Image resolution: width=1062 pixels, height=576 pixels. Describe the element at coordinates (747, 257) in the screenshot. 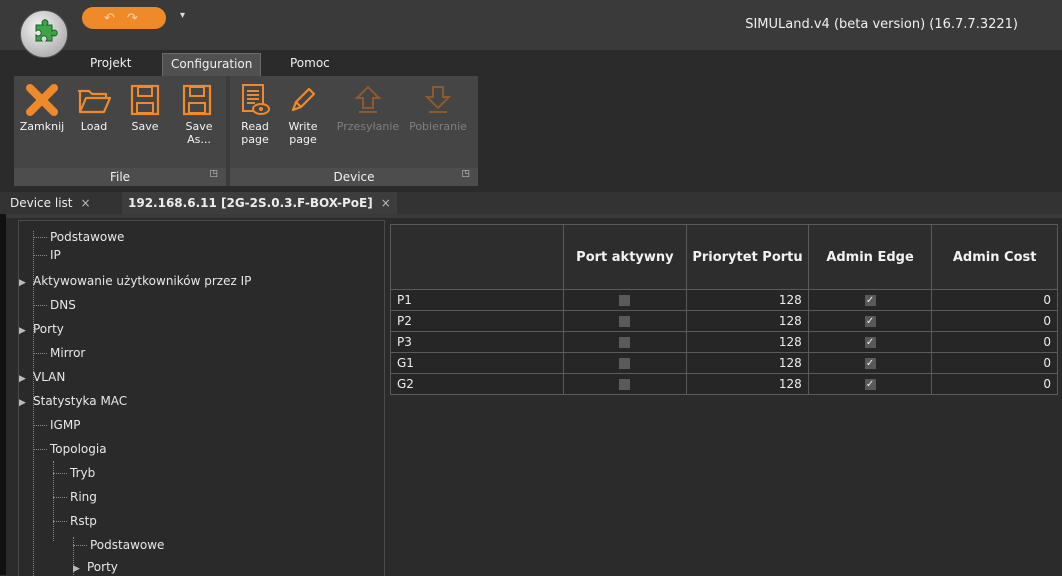

I see `column-header-priority: Priorytet Portu` at that location.